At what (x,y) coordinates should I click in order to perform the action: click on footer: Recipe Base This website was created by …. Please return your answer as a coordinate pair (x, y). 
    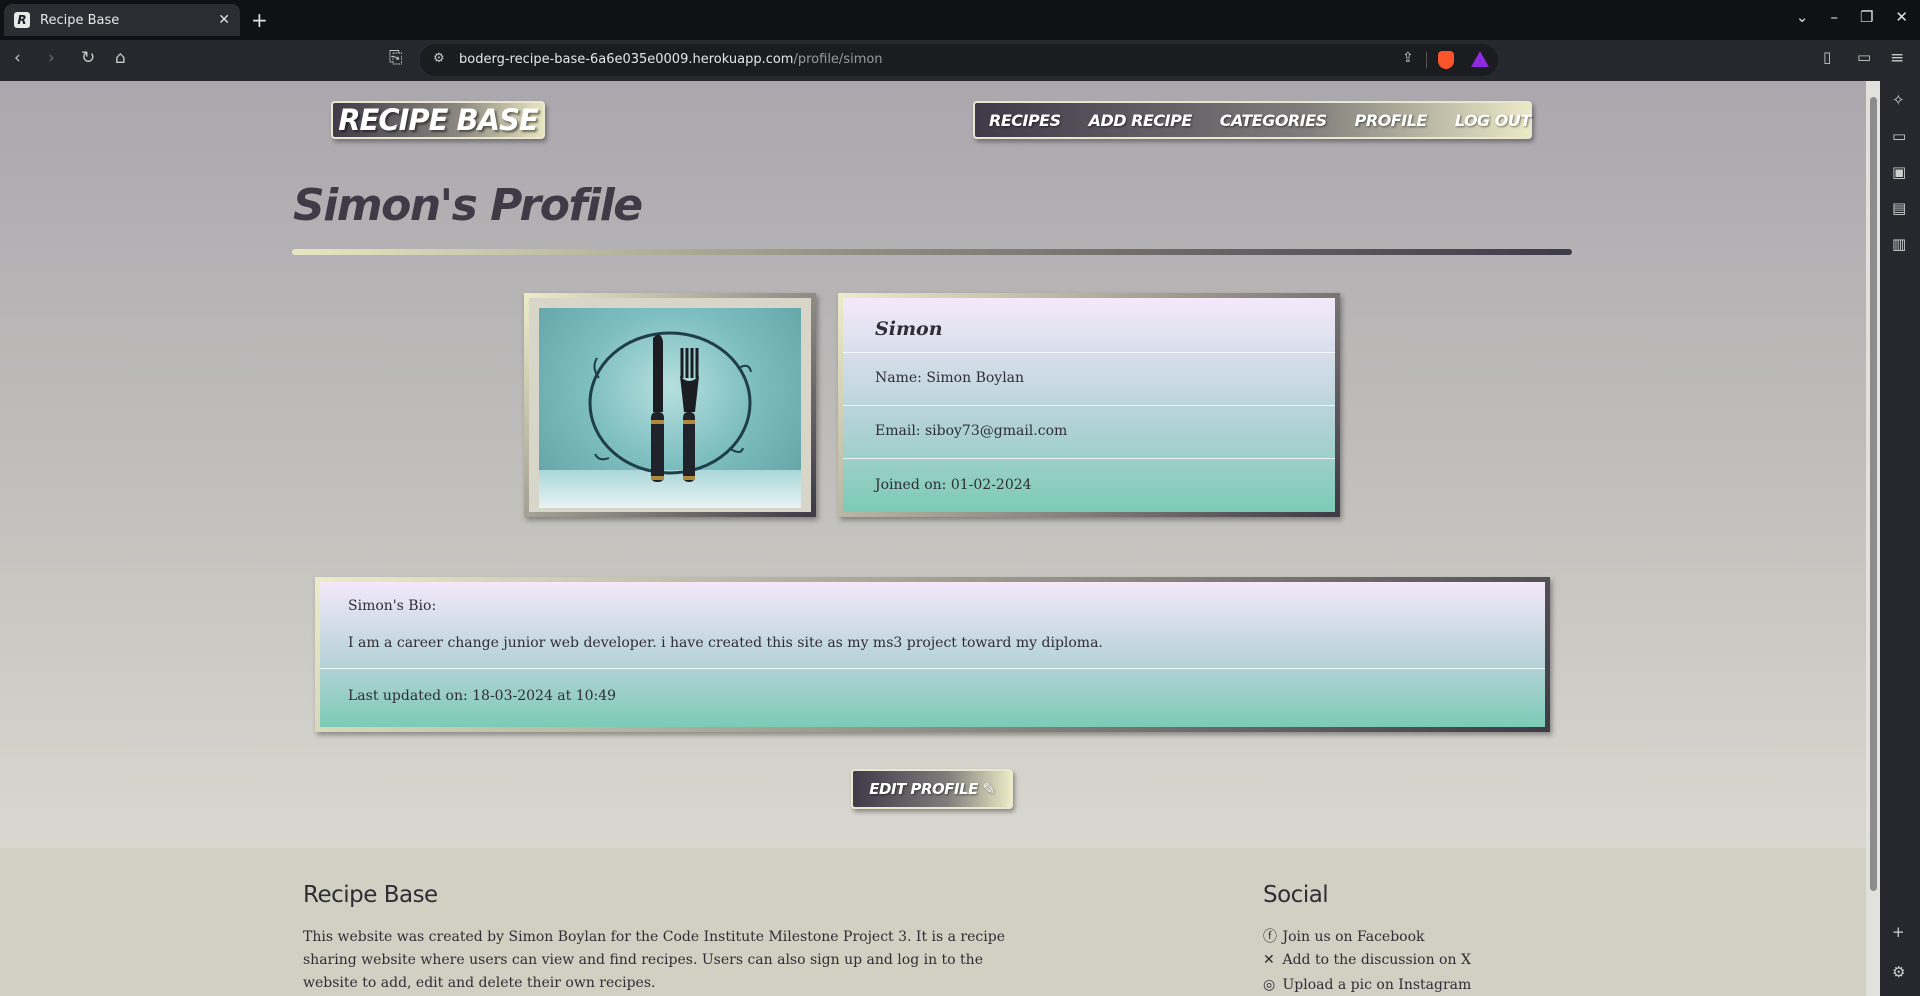
    Looking at the image, I should click on (933, 922).